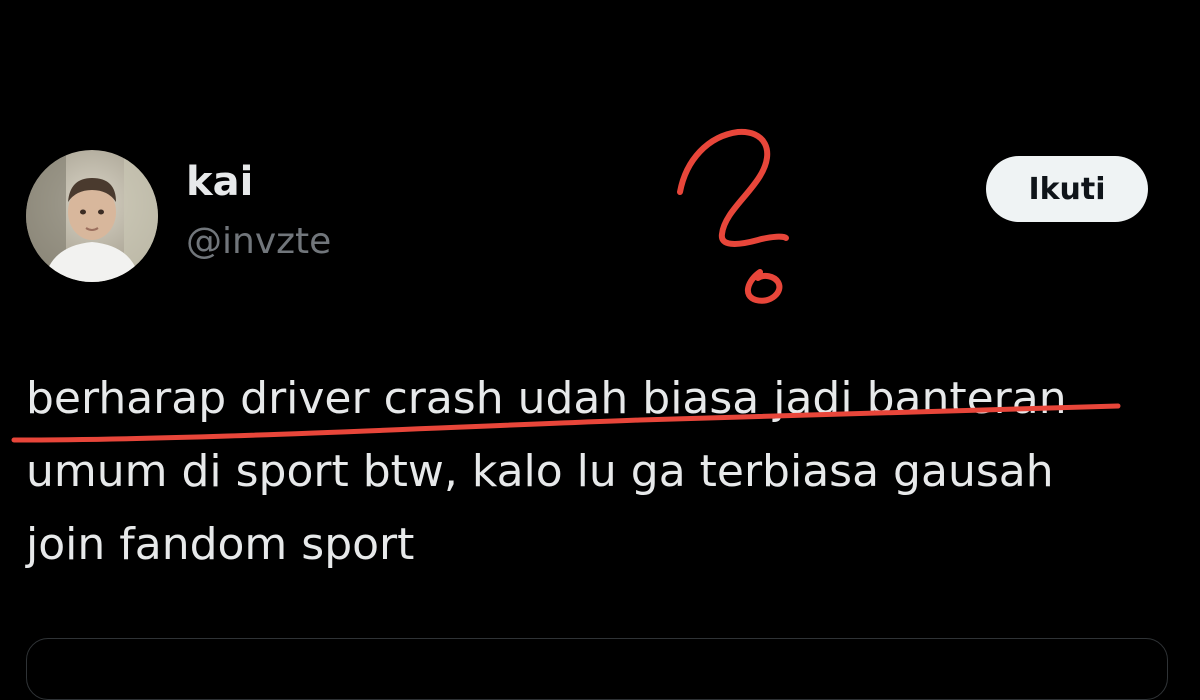 Image resolution: width=1200 pixels, height=700 pixels. What do you see at coordinates (219, 182) in the screenshot?
I see `display-name: kai` at bounding box center [219, 182].